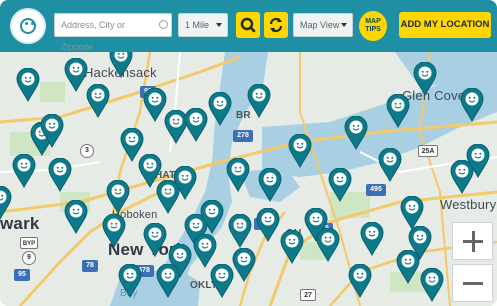 The width and height of the screenshot is (497, 306). What do you see at coordinates (90, 266) in the screenshot?
I see `route-shield: 78` at bounding box center [90, 266].